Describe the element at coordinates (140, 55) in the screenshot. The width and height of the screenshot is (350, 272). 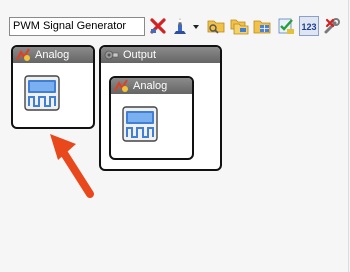
I see `output-panel-title: Output` at that location.